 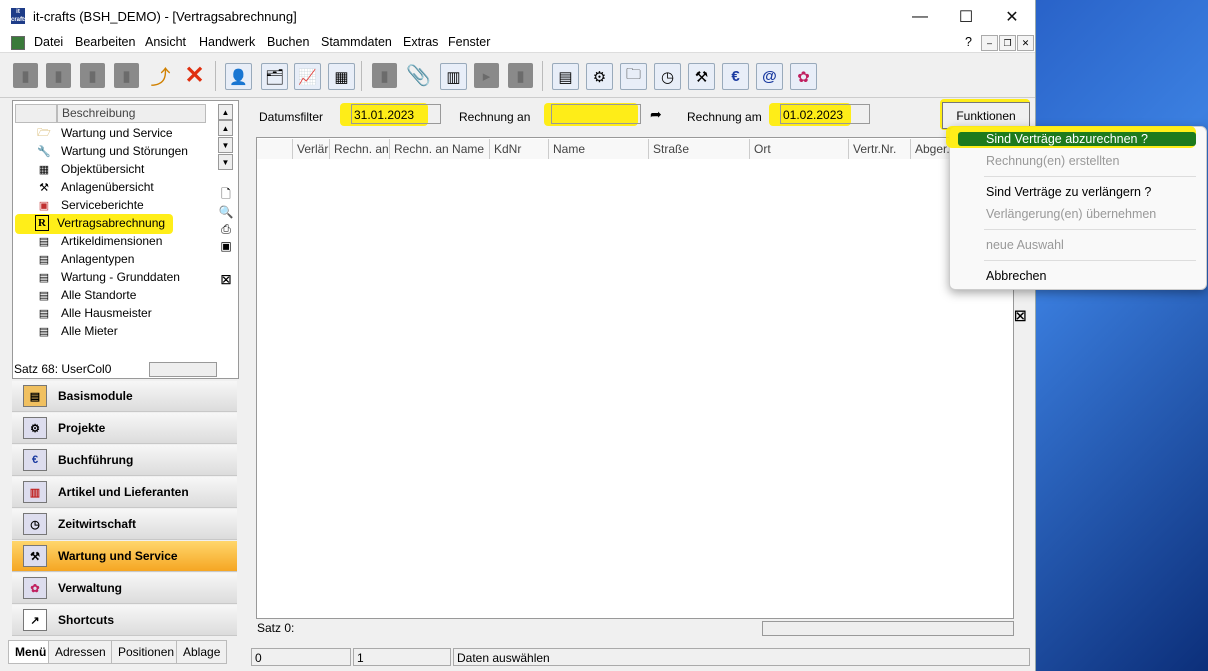 I want to click on menu-fenster: Fenster, so click(x=469, y=42).